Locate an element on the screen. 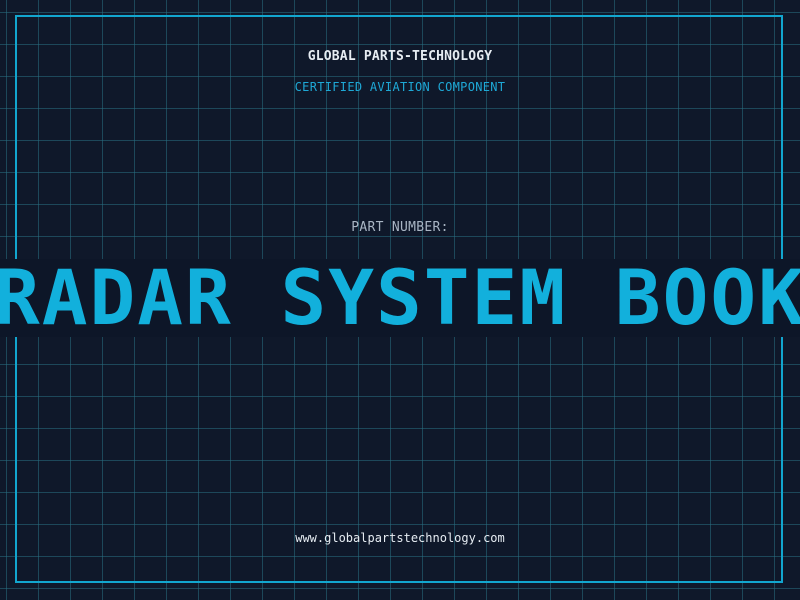  certification-subtitle: CERTIFIED AVIATION COMPONENT is located at coordinates (400, 87).